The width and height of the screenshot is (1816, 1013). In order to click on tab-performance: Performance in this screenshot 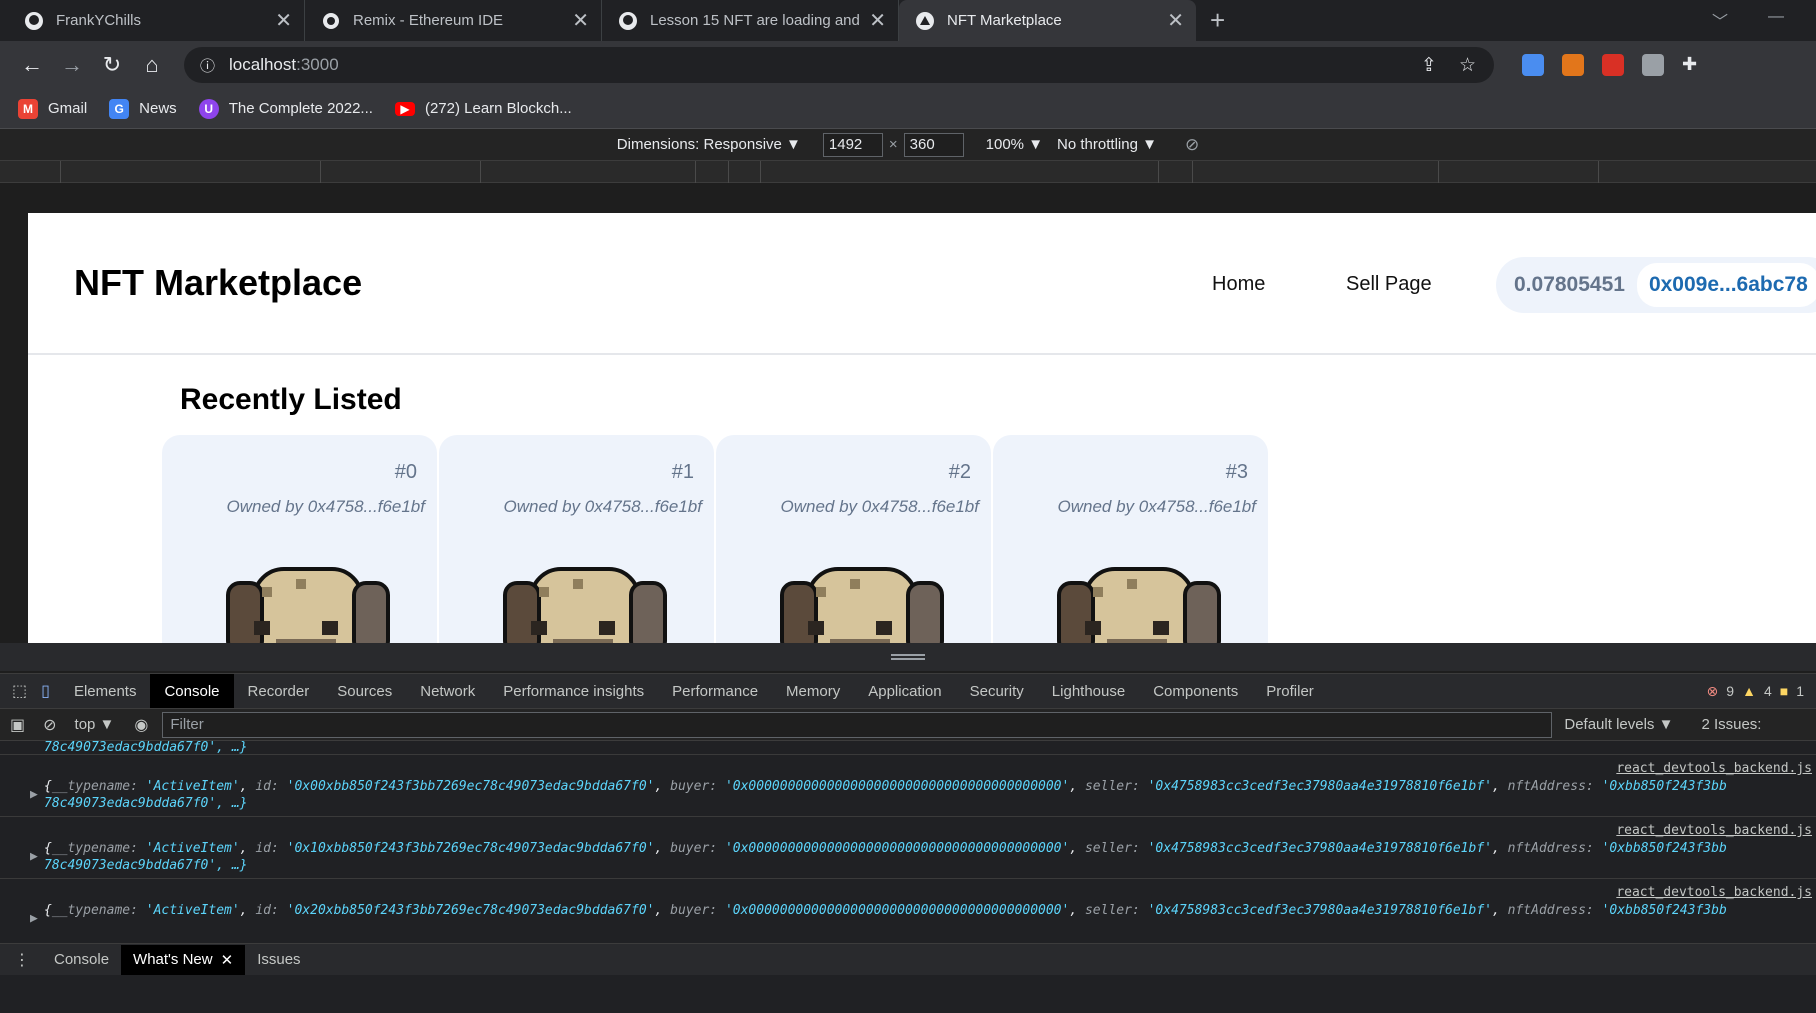, I will do `click(715, 691)`.